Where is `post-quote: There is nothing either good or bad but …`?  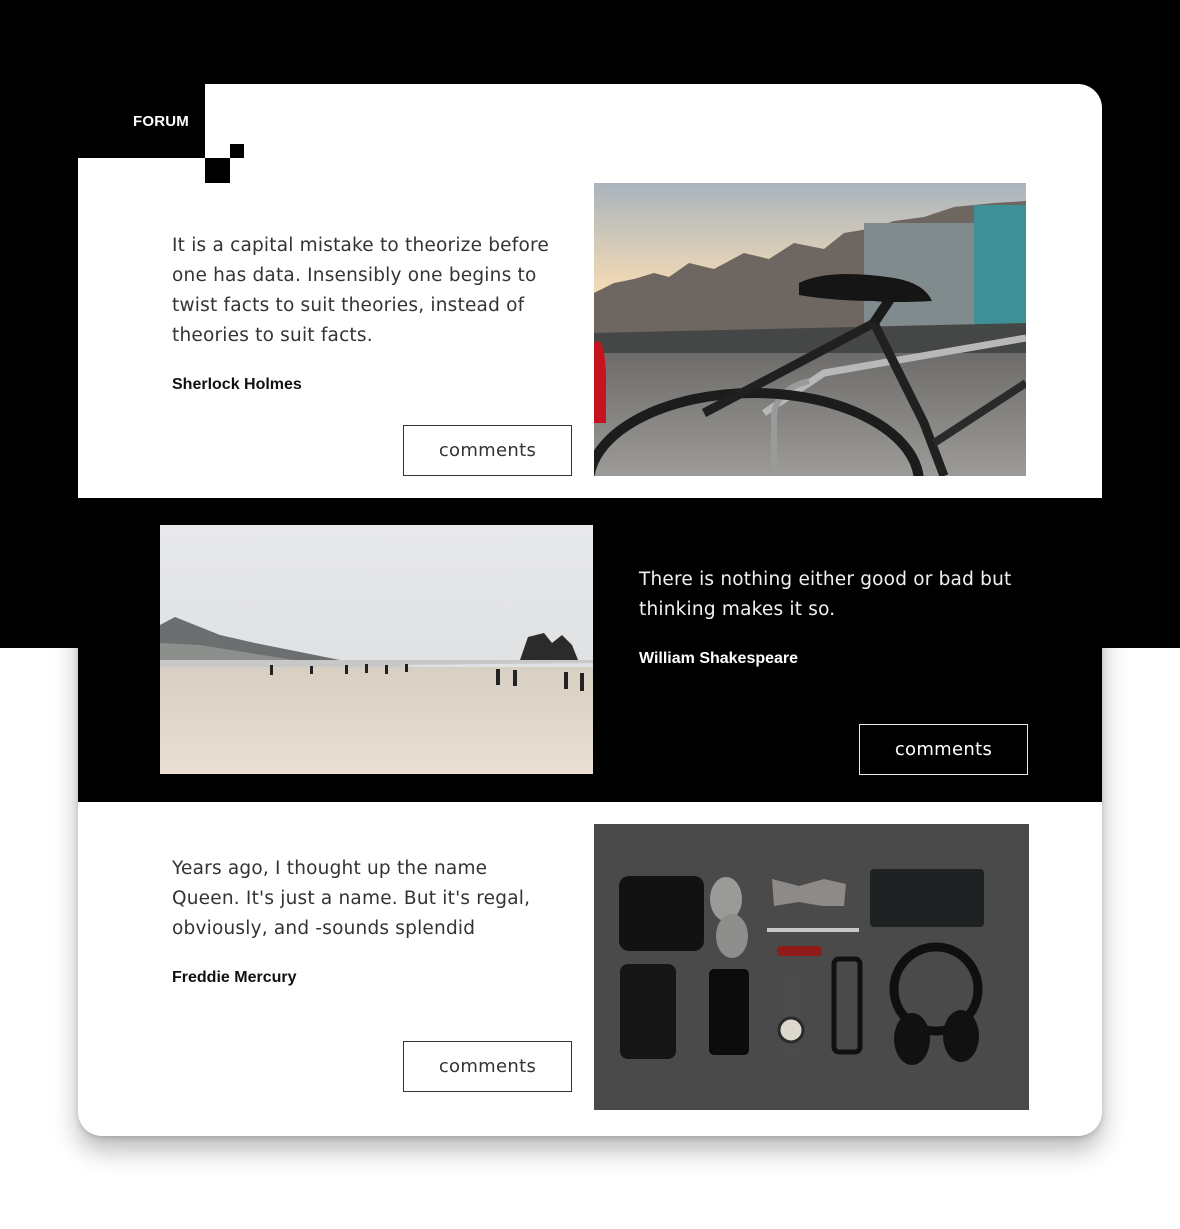
post-quote: There is nothing either good or bad but … is located at coordinates (825, 594).